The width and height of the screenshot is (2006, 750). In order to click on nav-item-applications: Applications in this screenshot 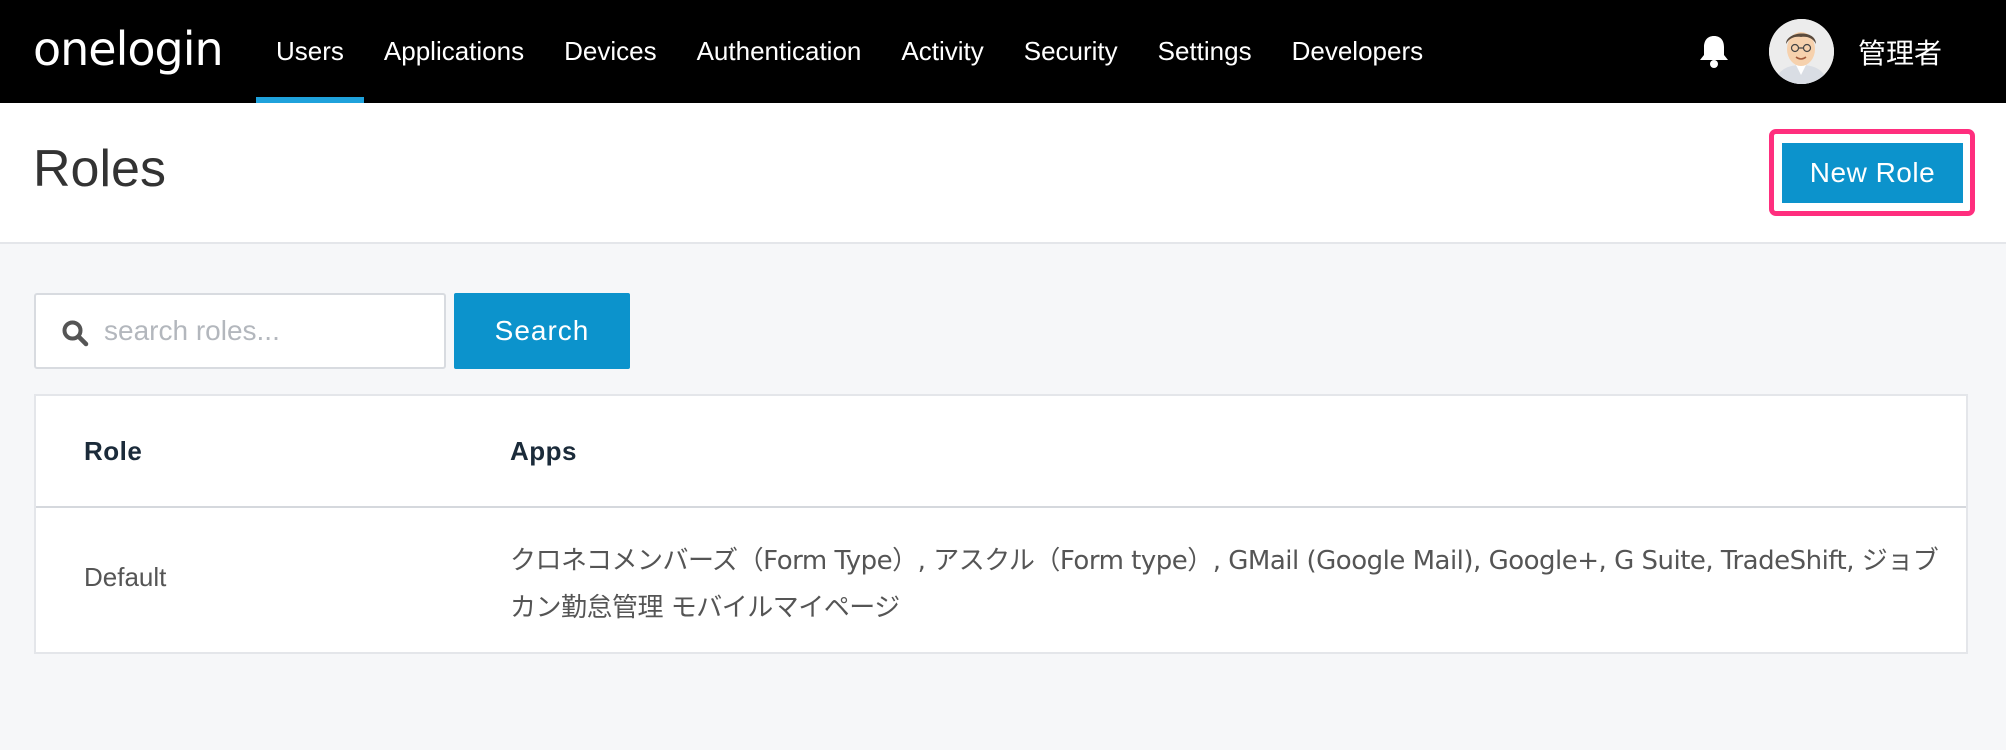, I will do `click(454, 51)`.